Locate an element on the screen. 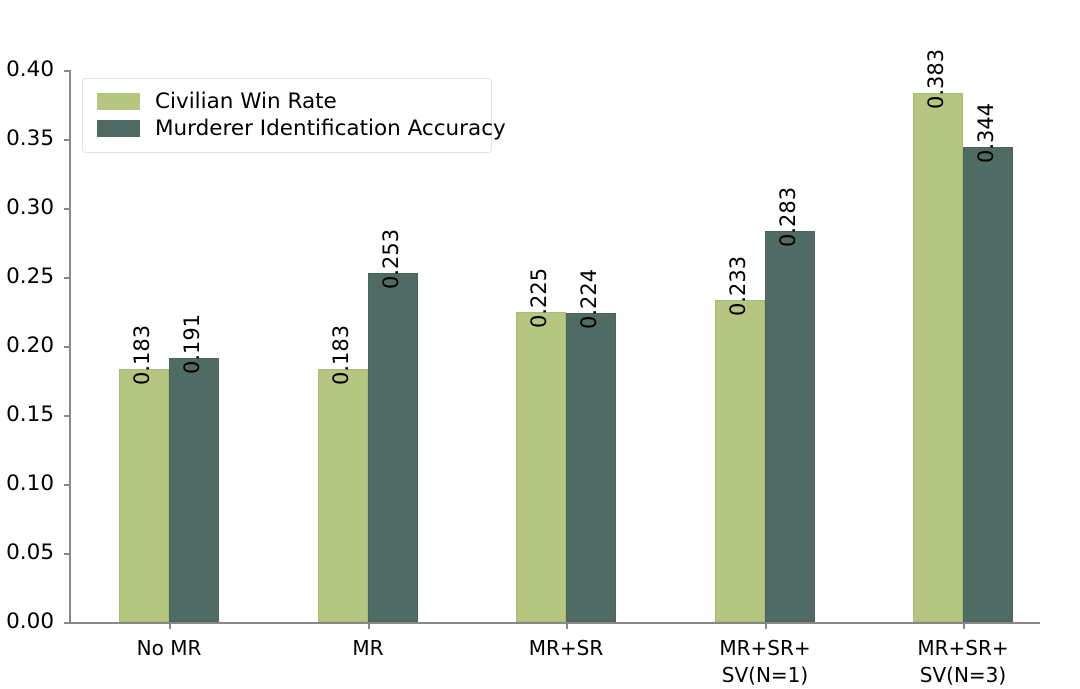  y-tick-label: 0.20 is located at coordinates (30, 345).